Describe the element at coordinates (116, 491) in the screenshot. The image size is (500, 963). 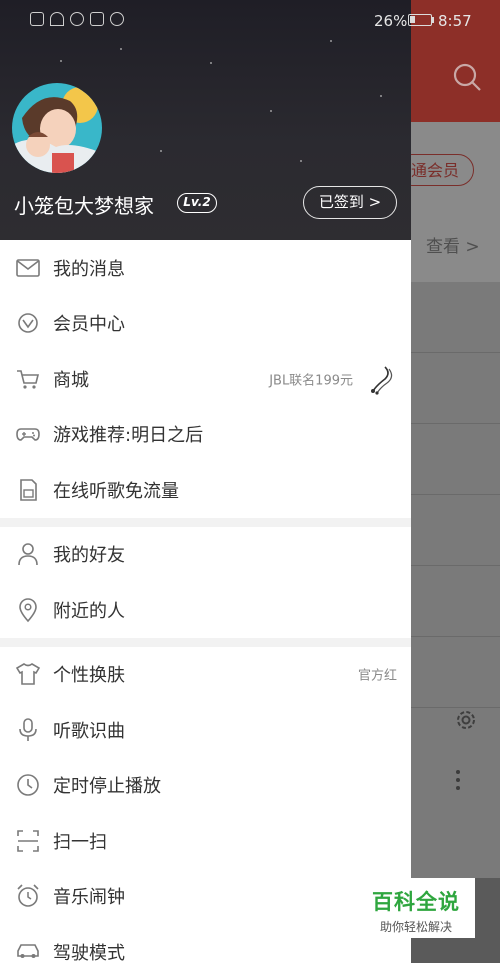
I see `menu-item-label: 在线听歌免流量` at that location.